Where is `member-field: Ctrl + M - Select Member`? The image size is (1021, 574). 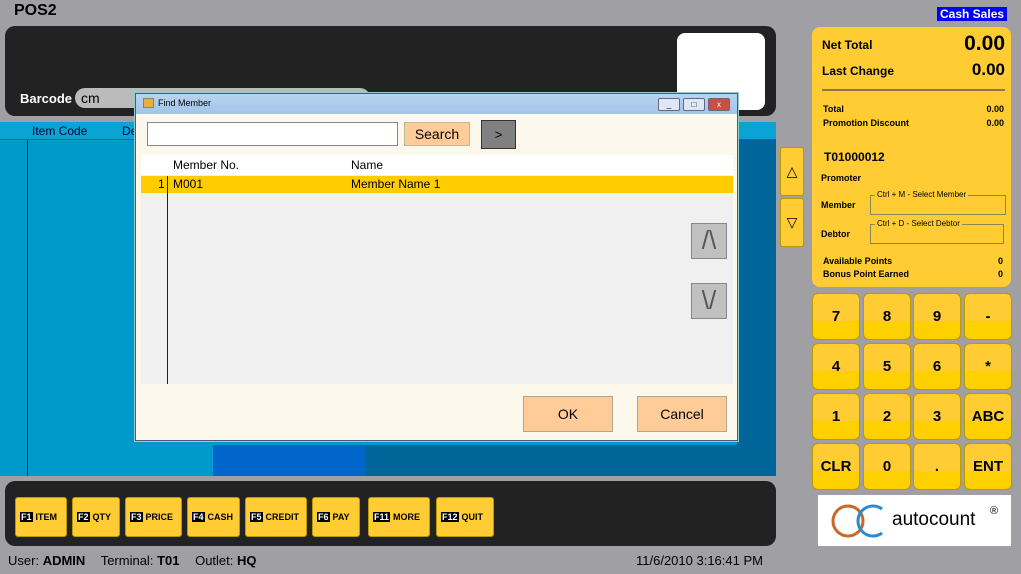 member-field: Ctrl + M - Select Member is located at coordinates (938, 202).